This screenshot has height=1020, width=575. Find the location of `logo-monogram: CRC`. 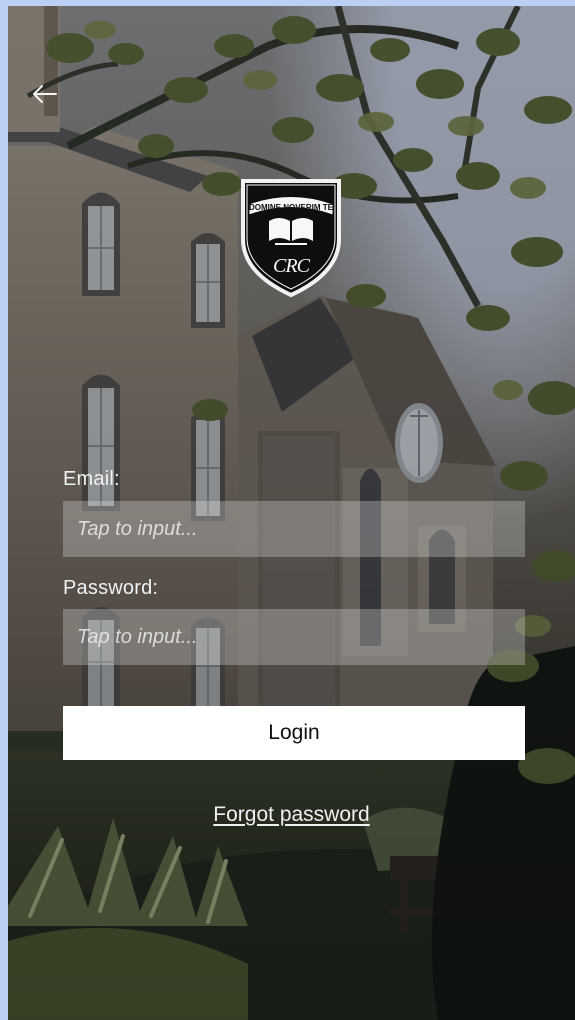

logo-monogram: CRC is located at coordinates (292, 266).